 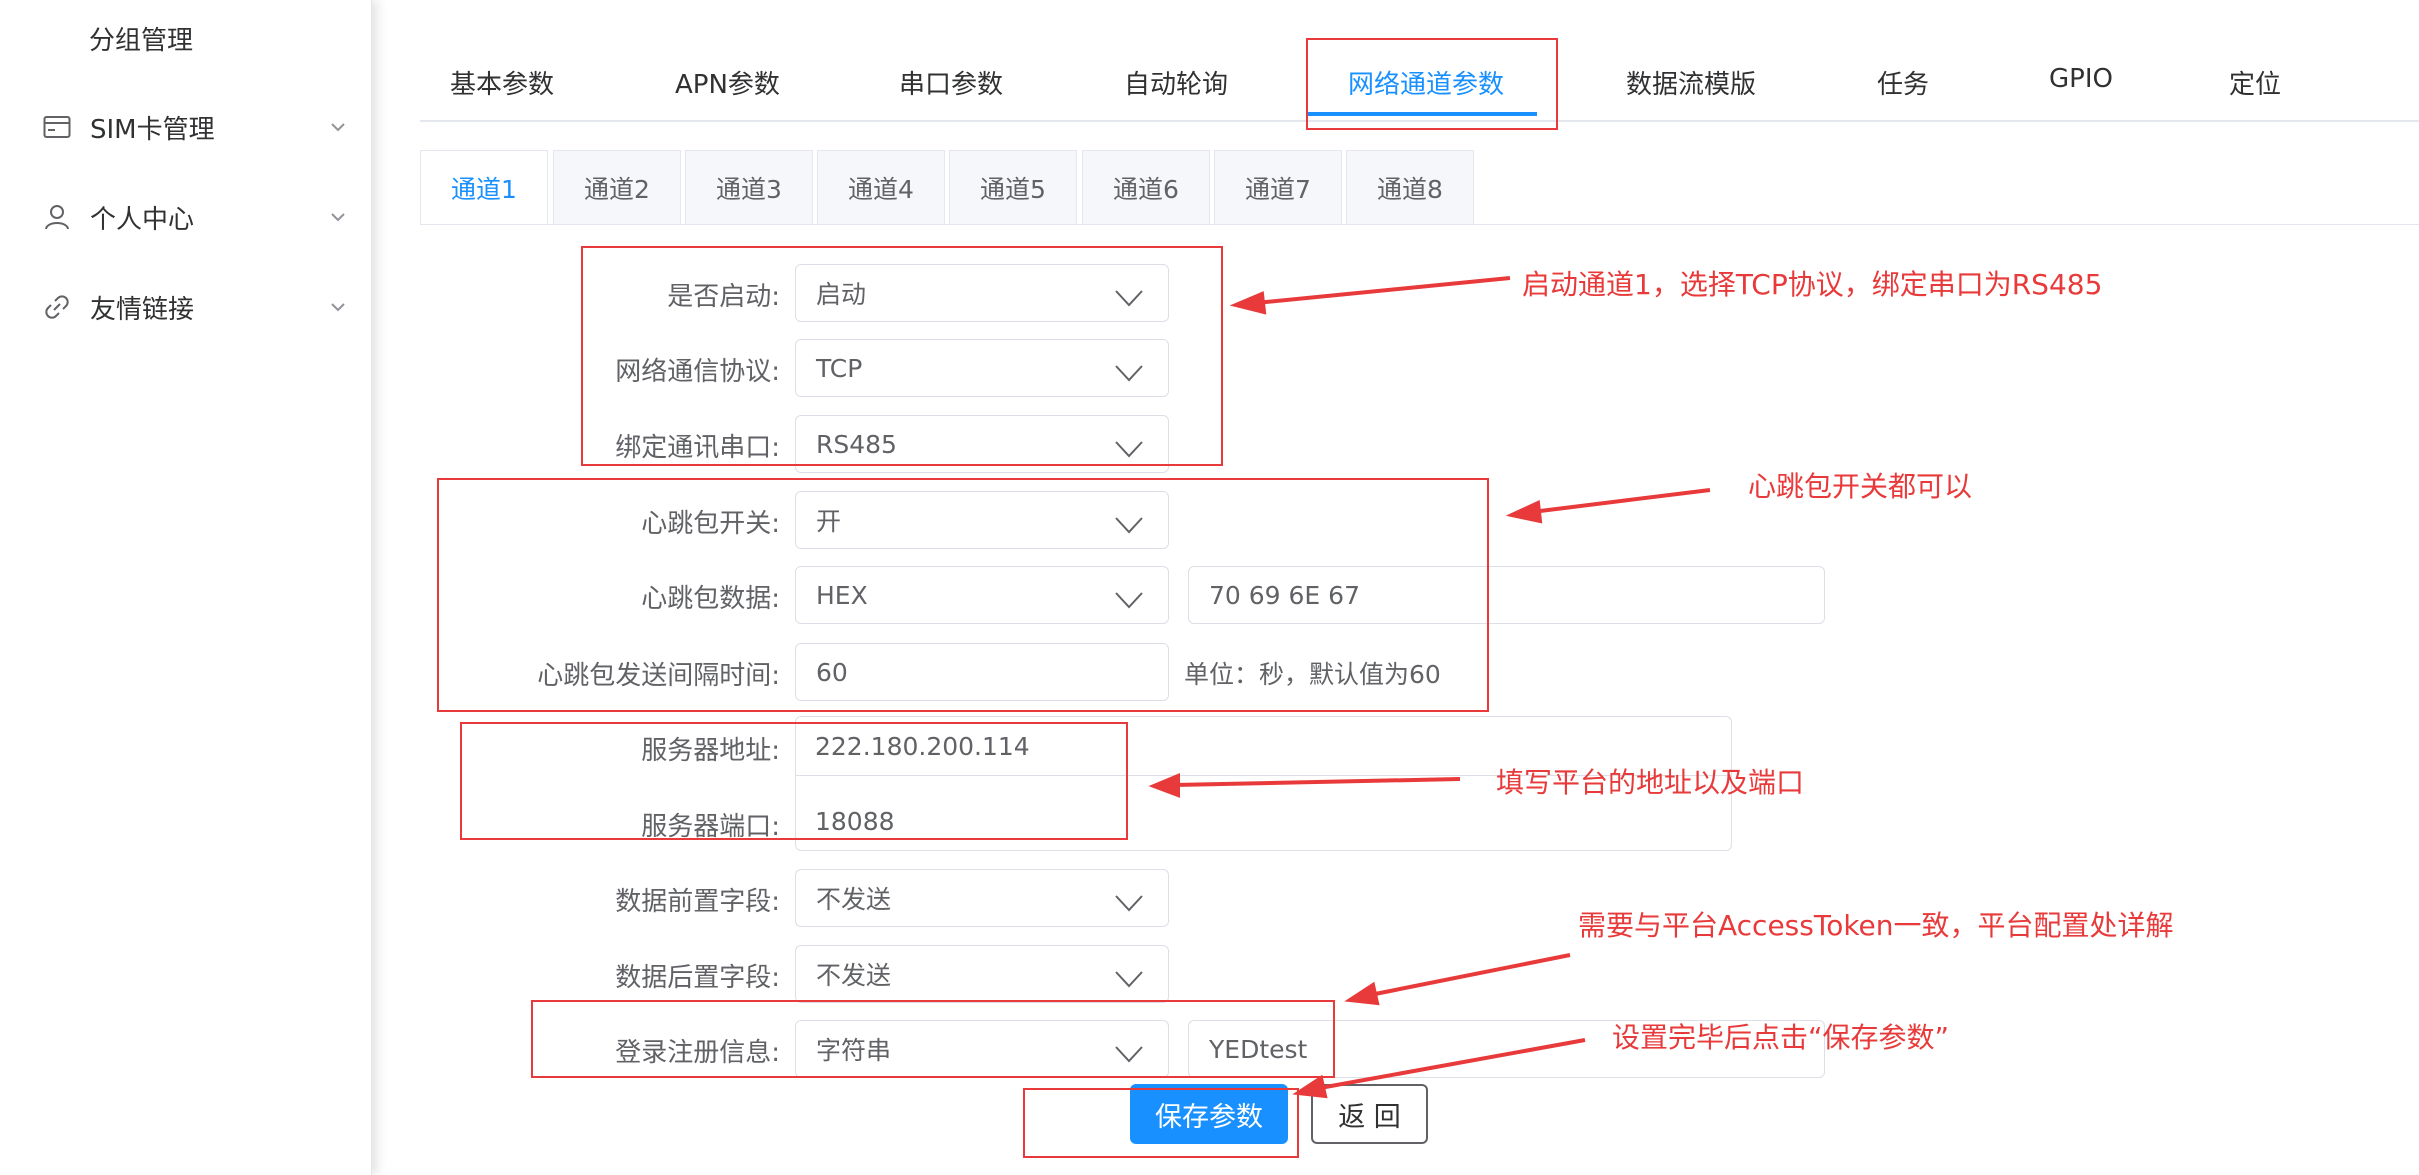 I want to click on user-icon, so click(x=57, y=217).